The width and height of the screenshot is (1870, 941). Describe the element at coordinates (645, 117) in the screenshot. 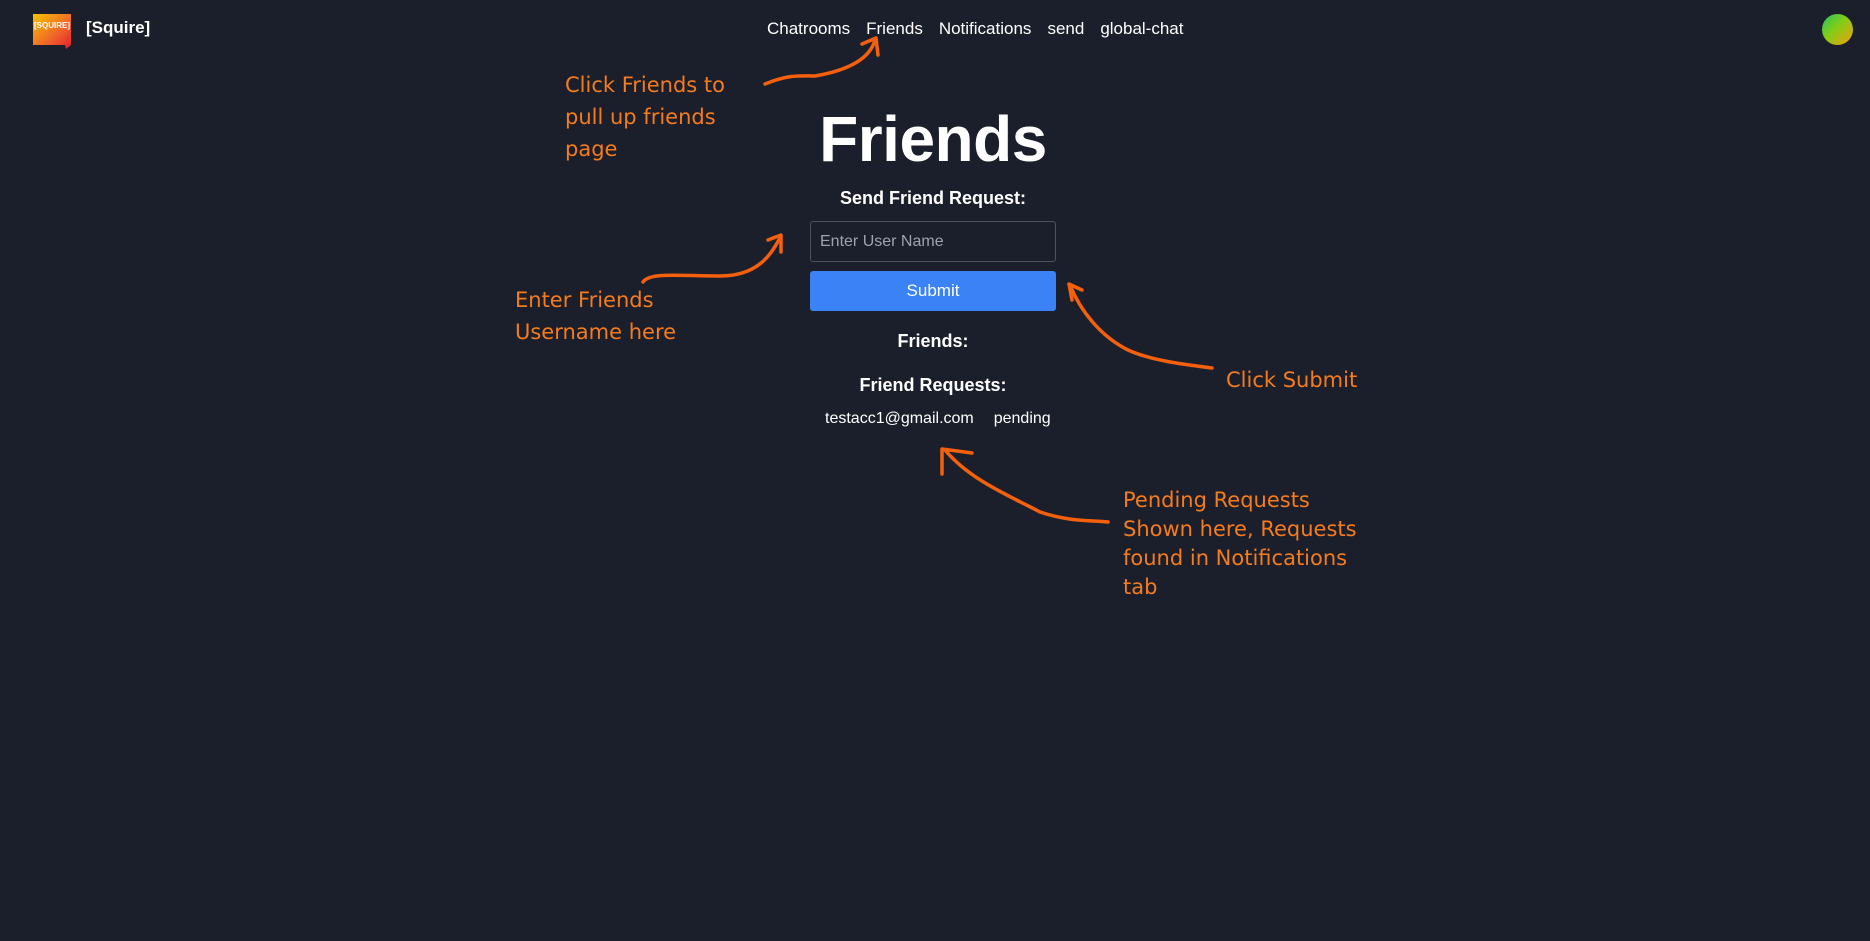

I see `annotation-friends-nav: Click Friends to pull up friends page` at that location.